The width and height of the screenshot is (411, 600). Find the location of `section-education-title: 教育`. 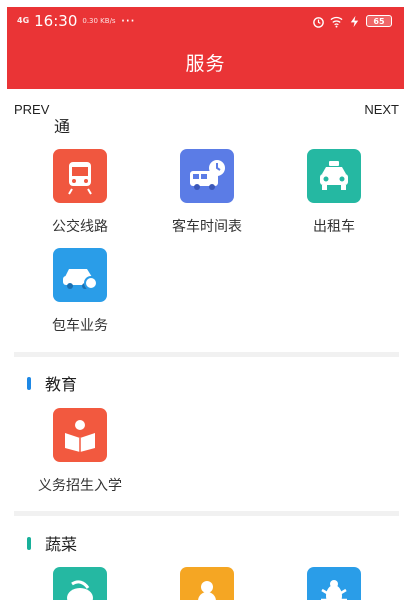

section-education-title: 教育 is located at coordinates (61, 384).